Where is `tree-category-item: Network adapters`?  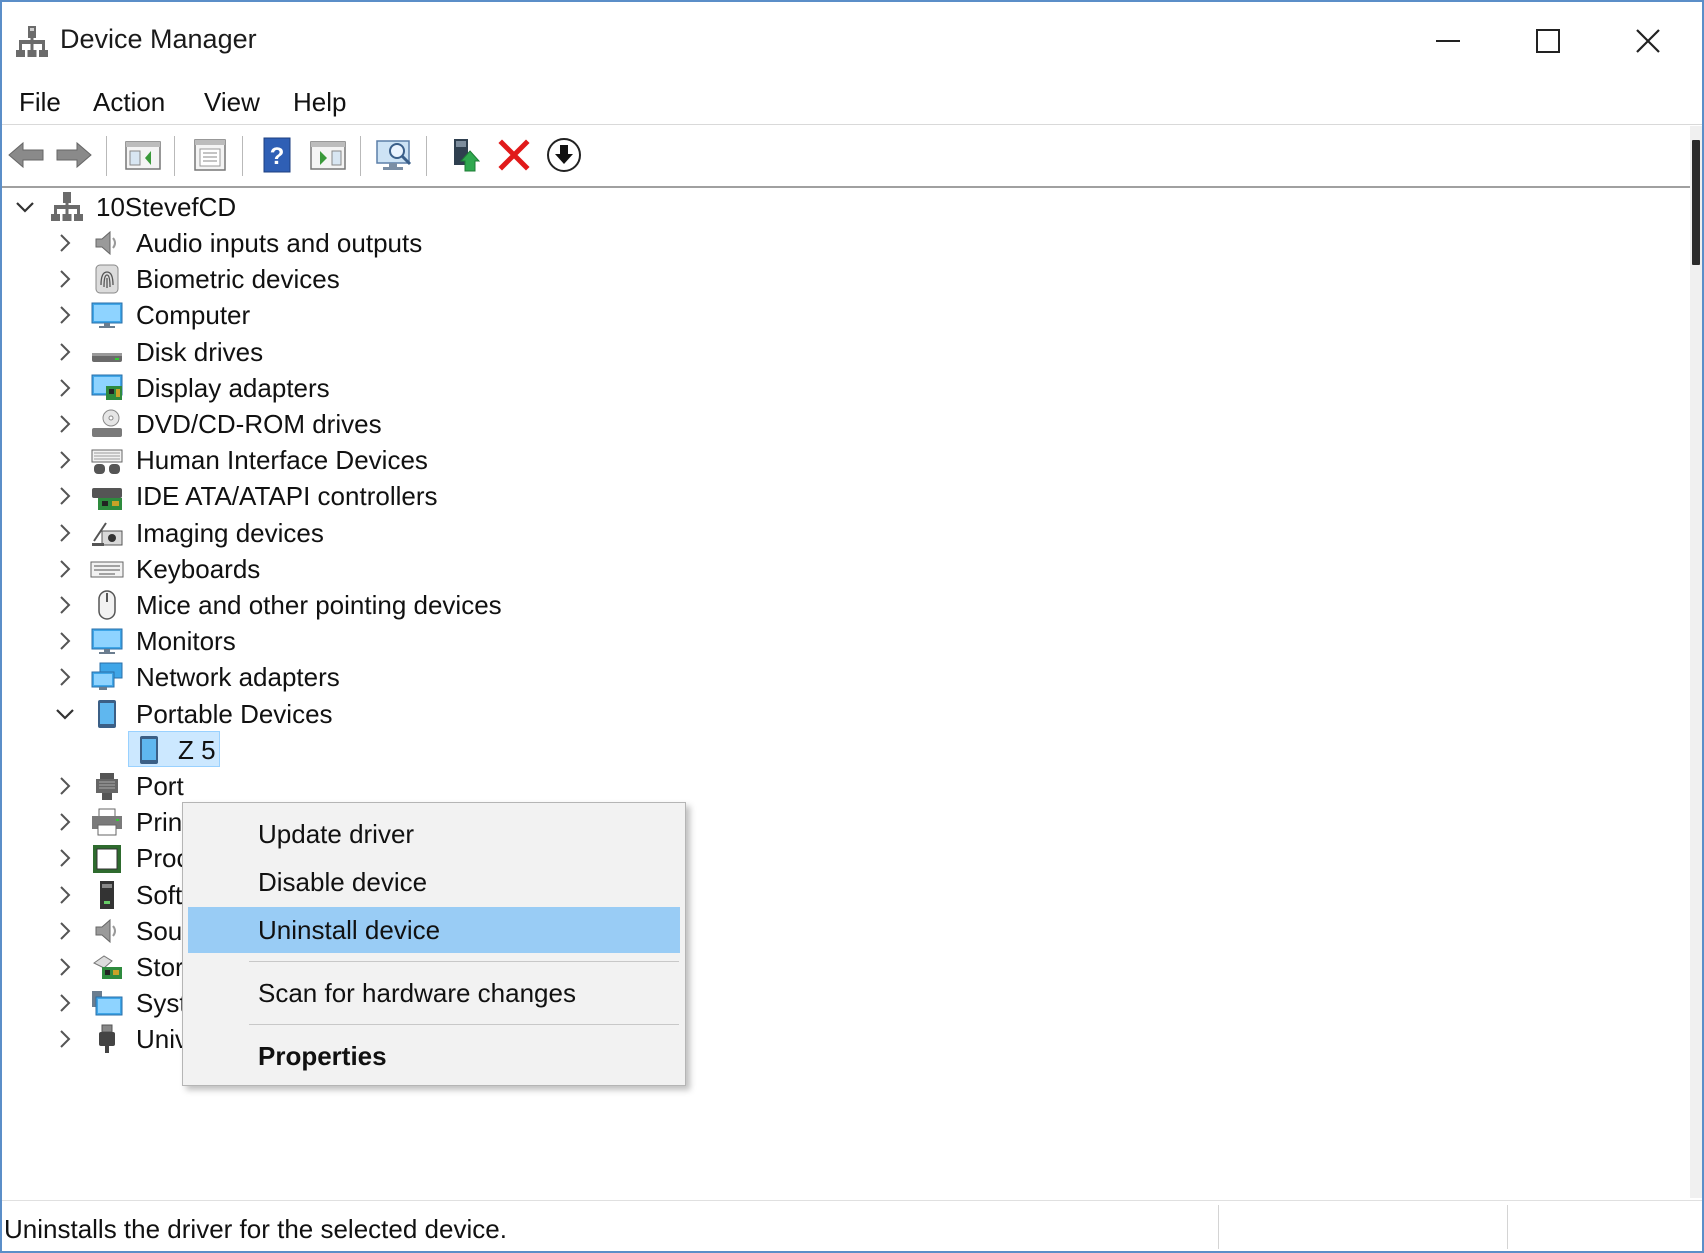 tree-category-item: Network adapters is located at coordinates (452, 677).